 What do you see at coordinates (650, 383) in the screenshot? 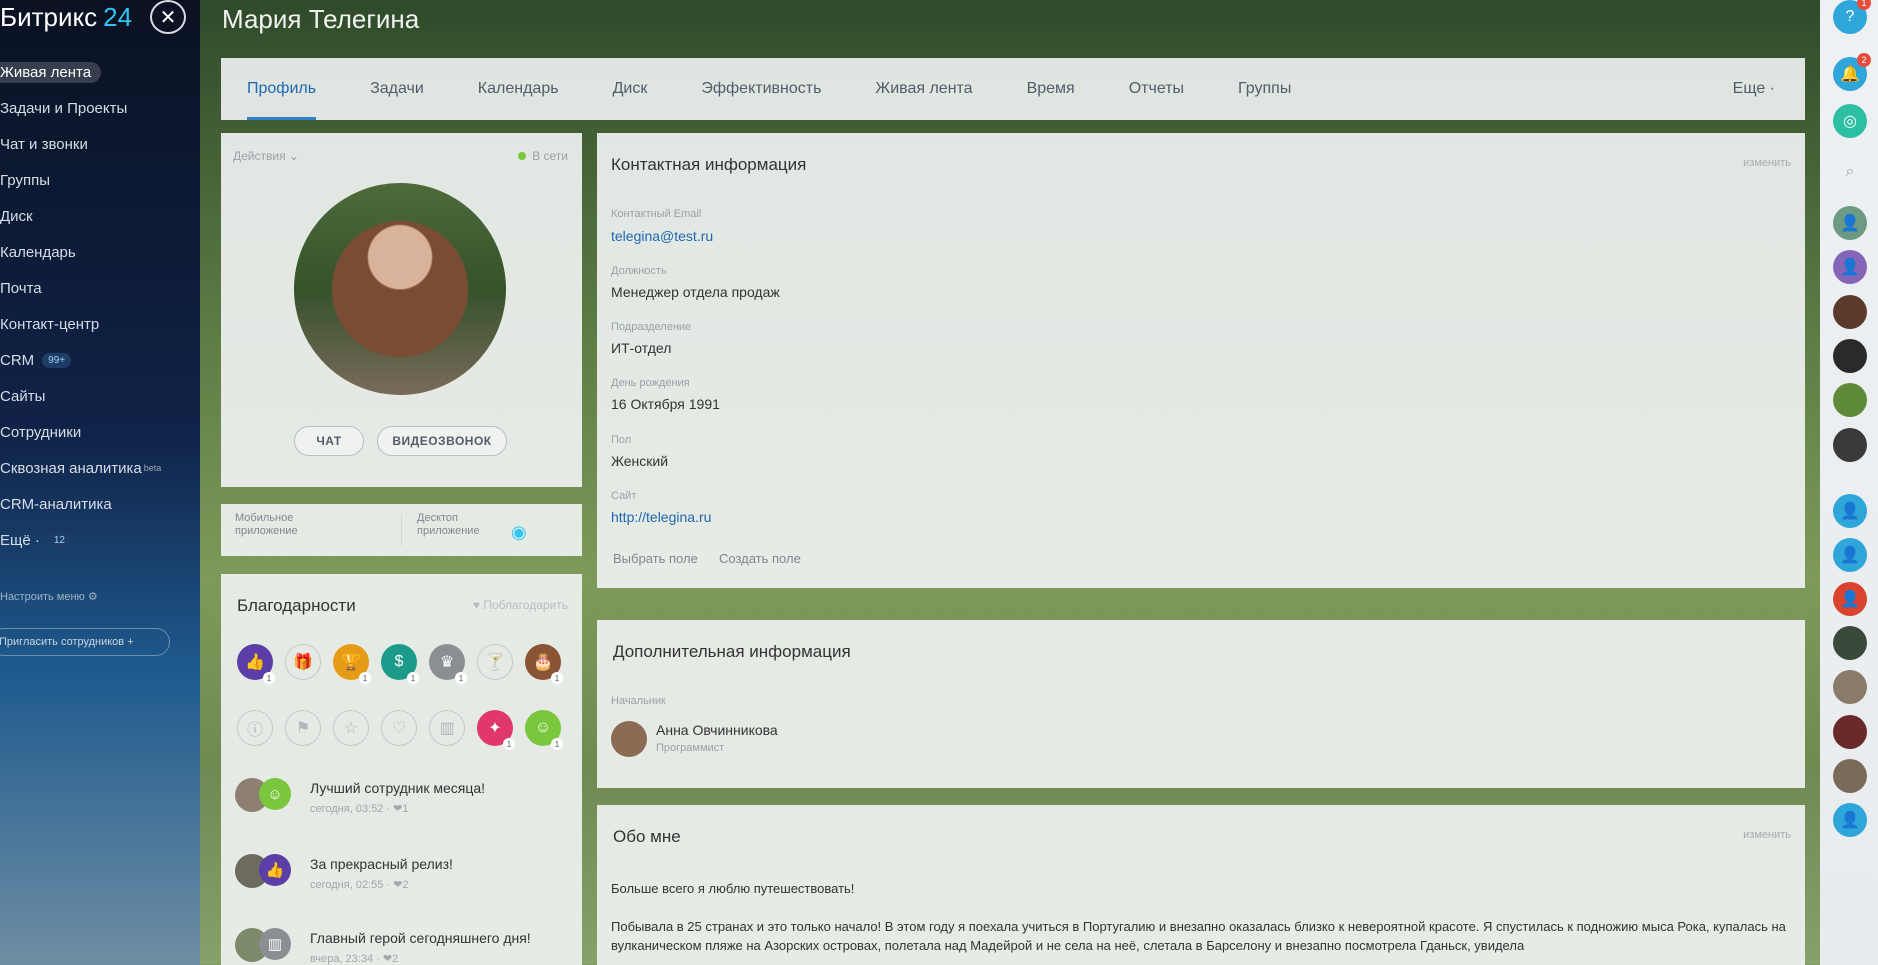
I see `birthday-label: День рождения` at bounding box center [650, 383].